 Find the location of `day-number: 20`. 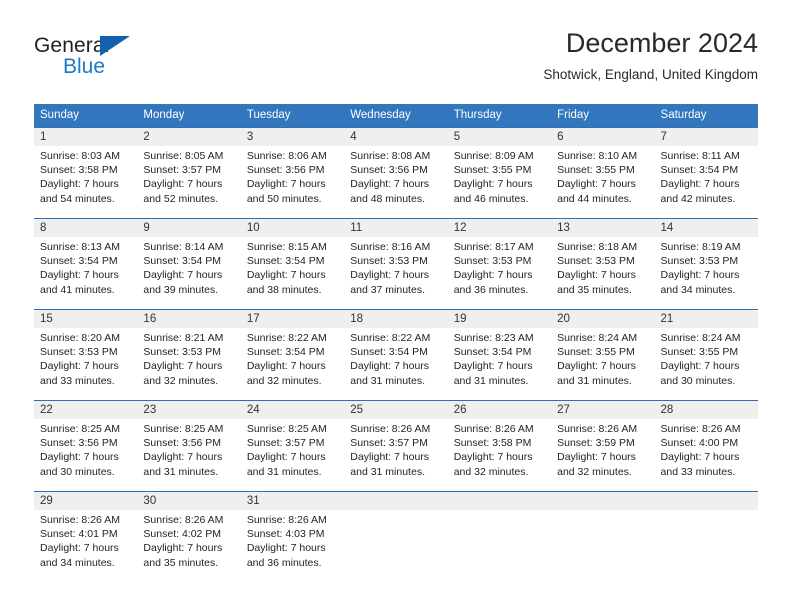

day-number: 20 is located at coordinates (603, 319).